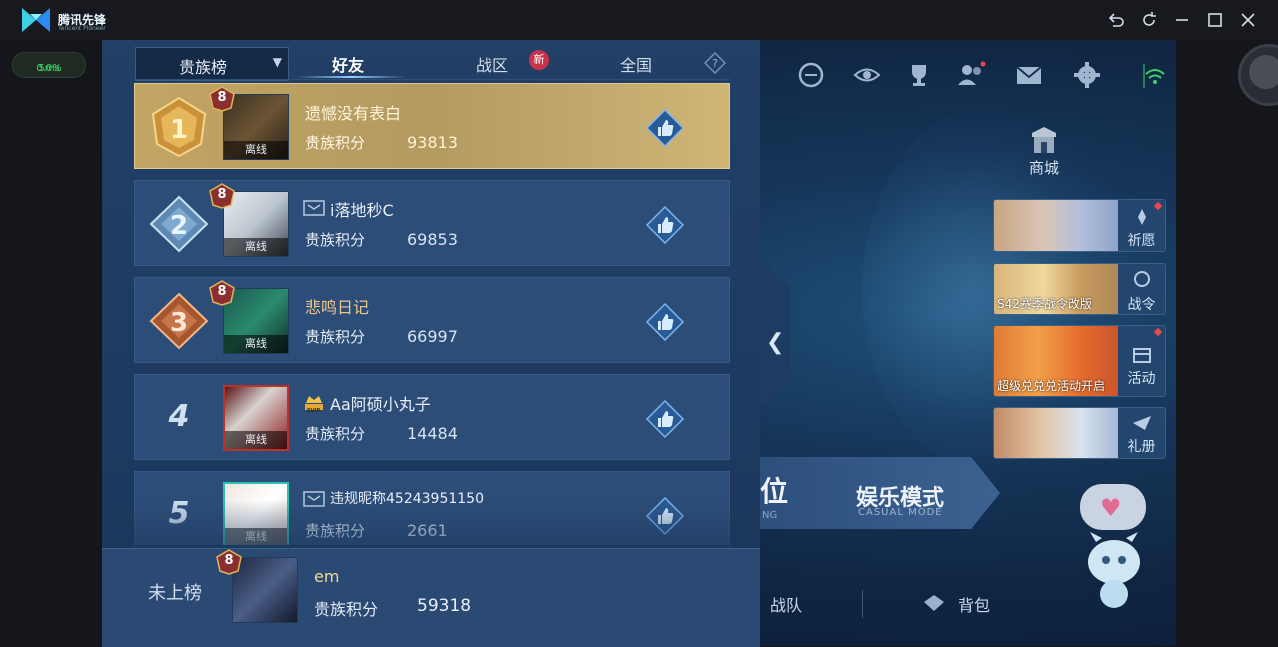  What do you see at coordinates (1051, 386) in the screenshot?
I see `banner-promo-event: 超级兑兑兑活动开启` at bounding box center [1051, 386].